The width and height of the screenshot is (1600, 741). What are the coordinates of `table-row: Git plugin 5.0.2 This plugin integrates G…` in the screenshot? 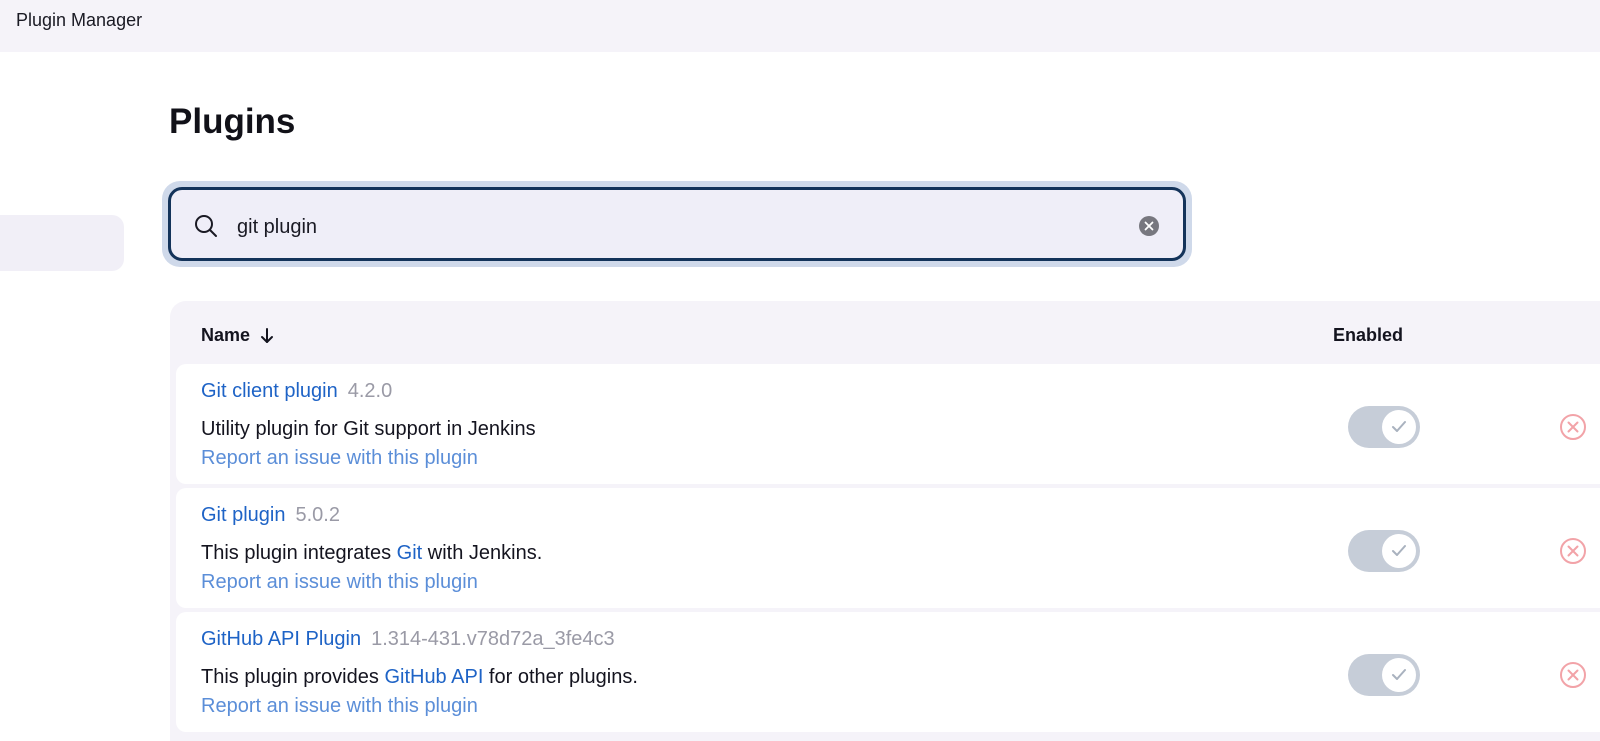 It's located at (888, 548).